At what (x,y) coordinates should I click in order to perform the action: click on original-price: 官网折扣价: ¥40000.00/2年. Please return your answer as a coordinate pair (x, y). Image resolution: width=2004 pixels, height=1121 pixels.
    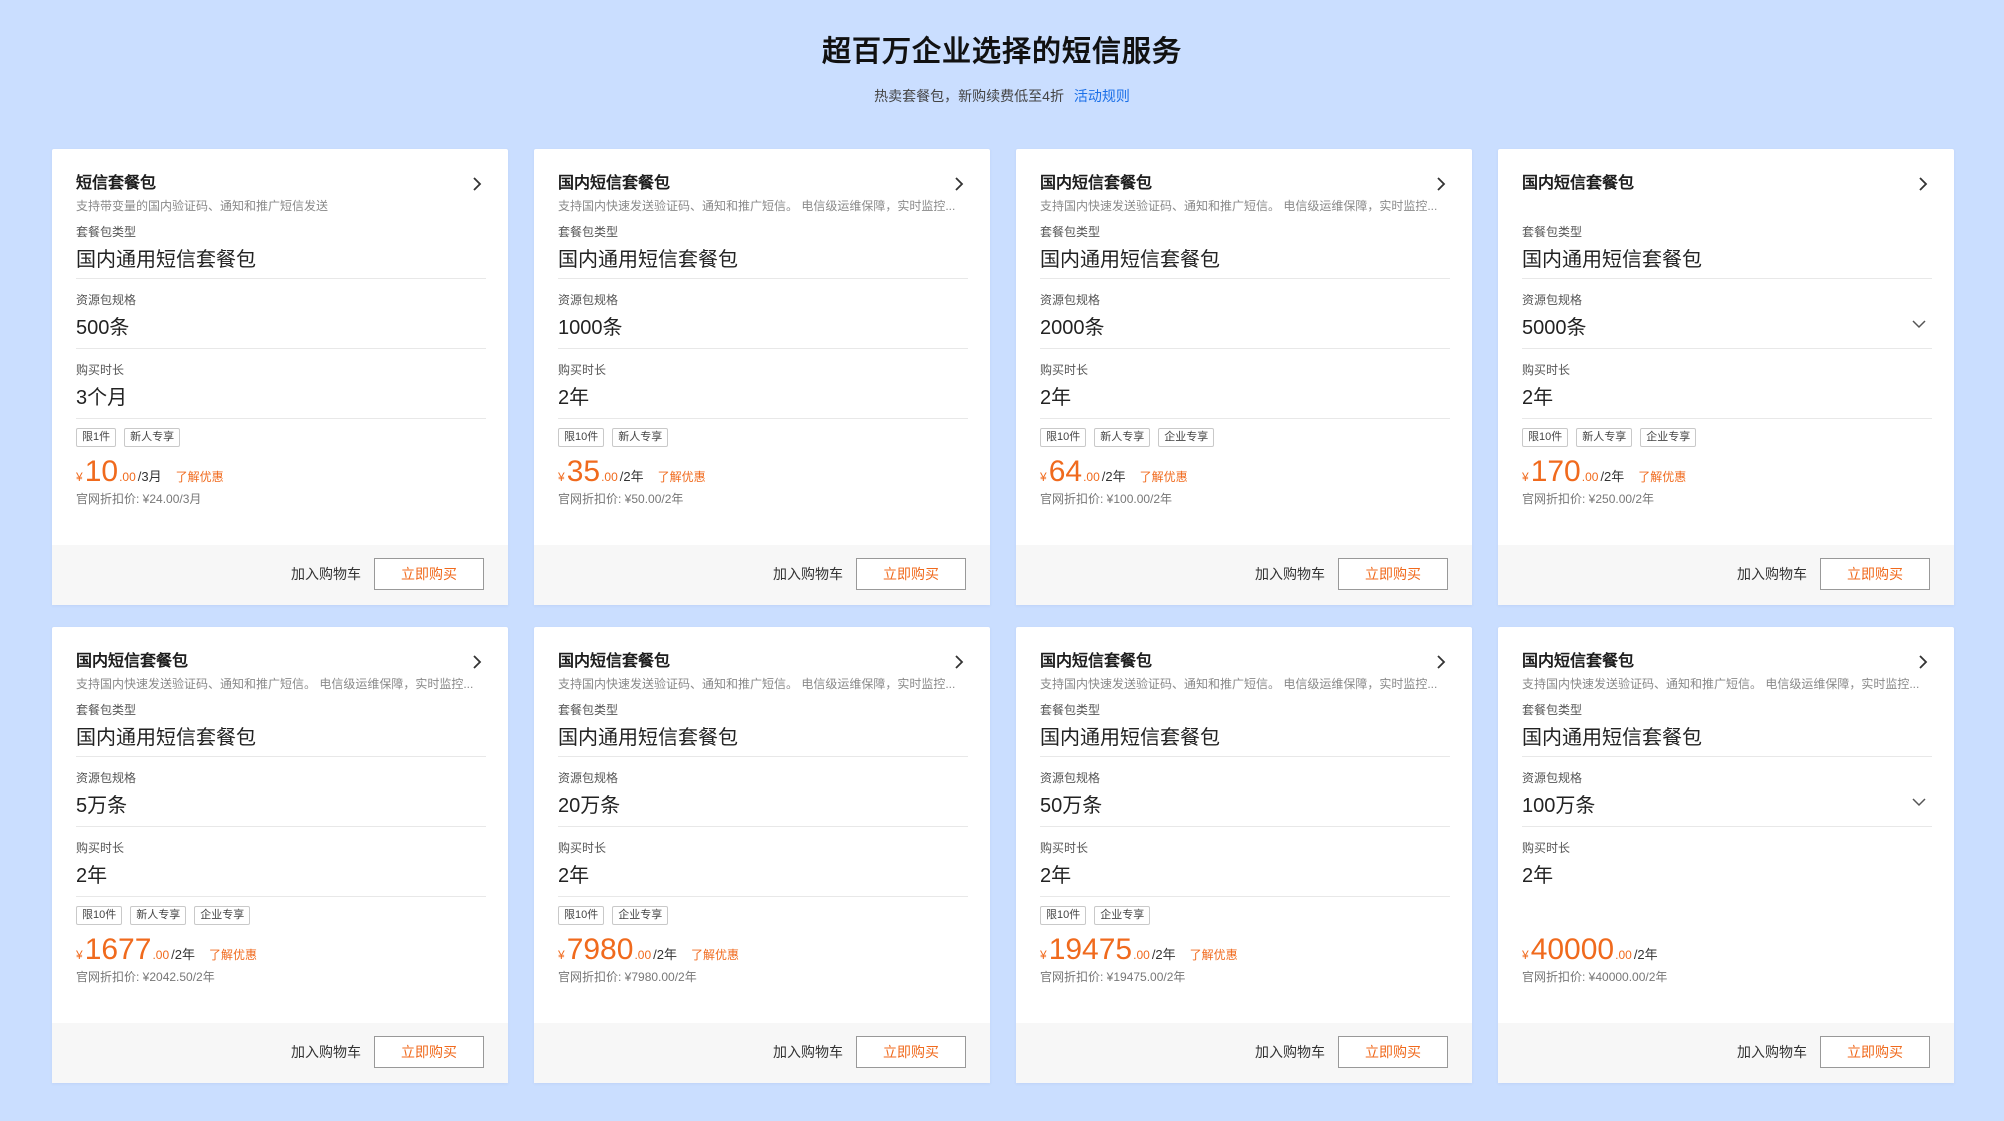
    Looking at the image, I should click on (1595, 977).